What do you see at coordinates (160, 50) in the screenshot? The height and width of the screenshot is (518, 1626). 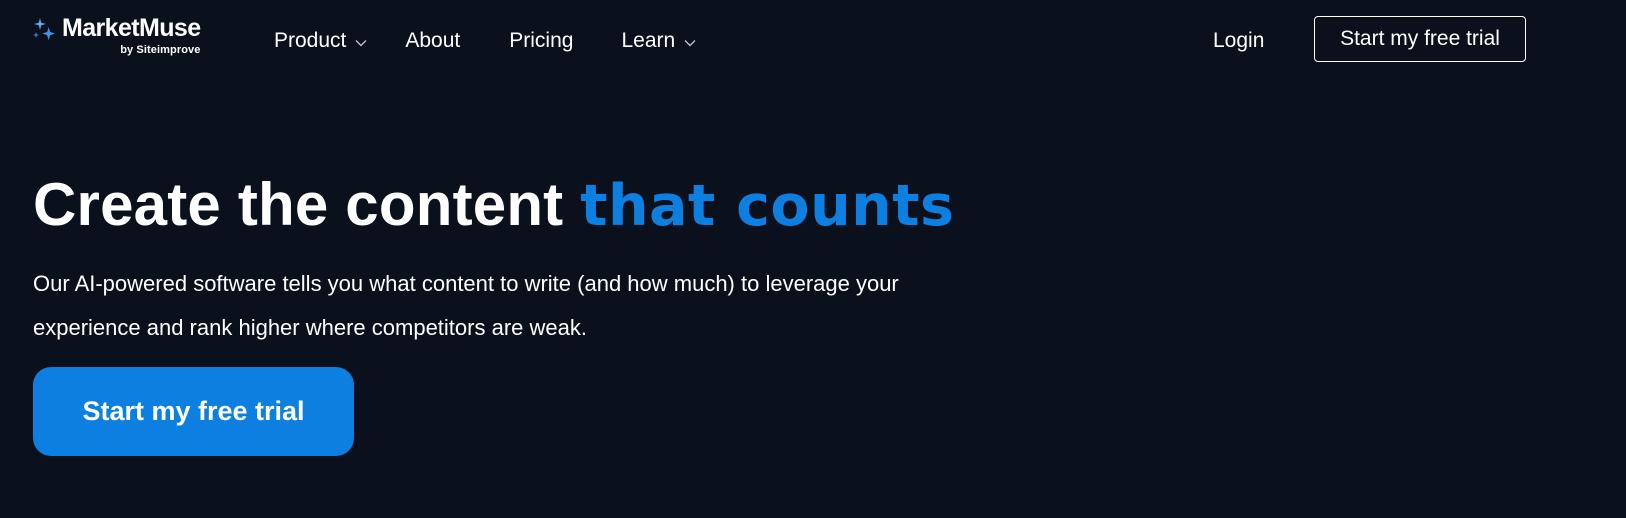 I see `brand-tagline: by Siteimprove` at bounding box center [160, 50].